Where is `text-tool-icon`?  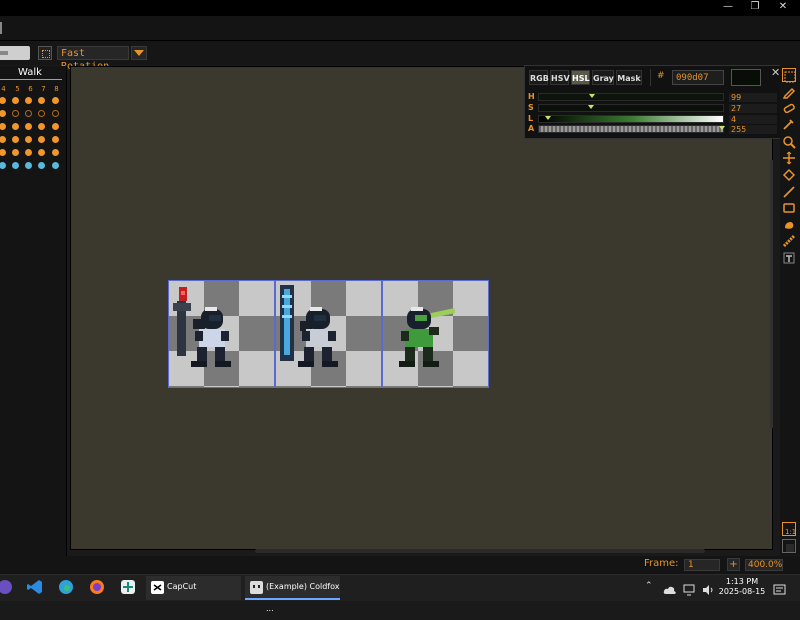 text-tool-icon is located at coordinates (789, 257).